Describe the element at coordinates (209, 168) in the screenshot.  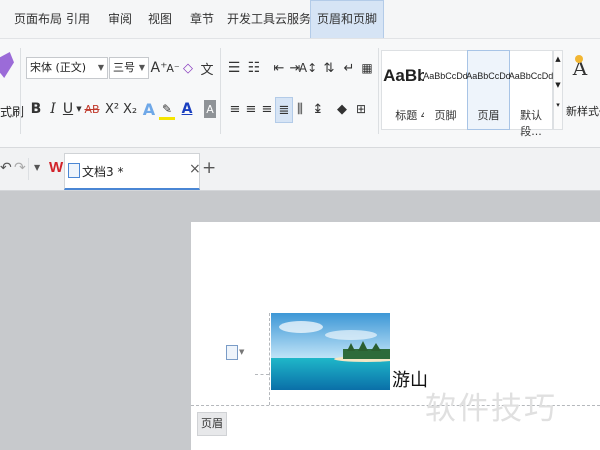
I see `new-tab-icon: +` at that location.